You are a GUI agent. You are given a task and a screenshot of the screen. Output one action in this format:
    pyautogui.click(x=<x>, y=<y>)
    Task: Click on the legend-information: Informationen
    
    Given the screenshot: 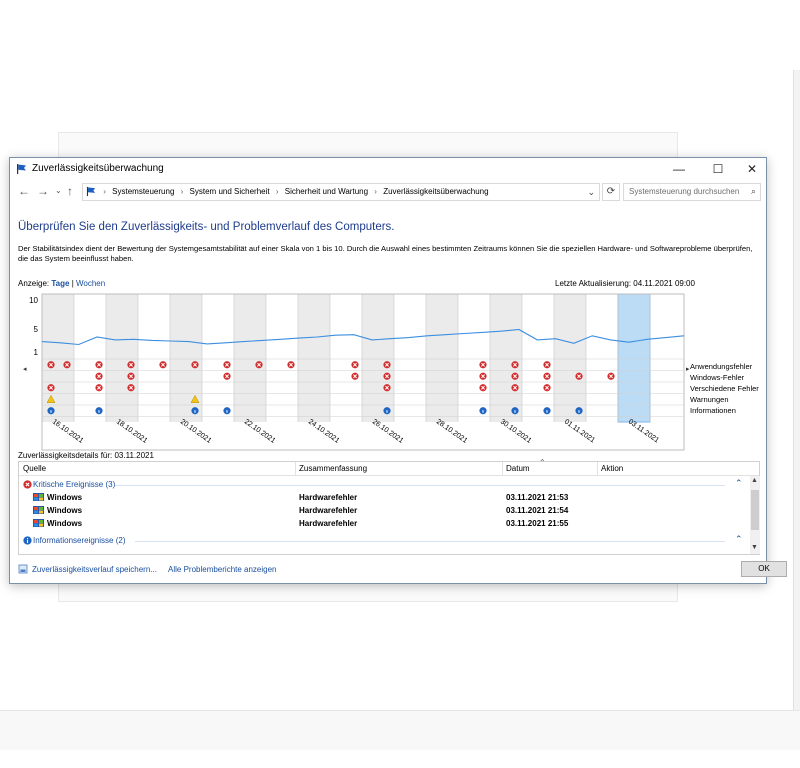 What is the action you would take?
    pyautogui.click(x=713, y=410)
    